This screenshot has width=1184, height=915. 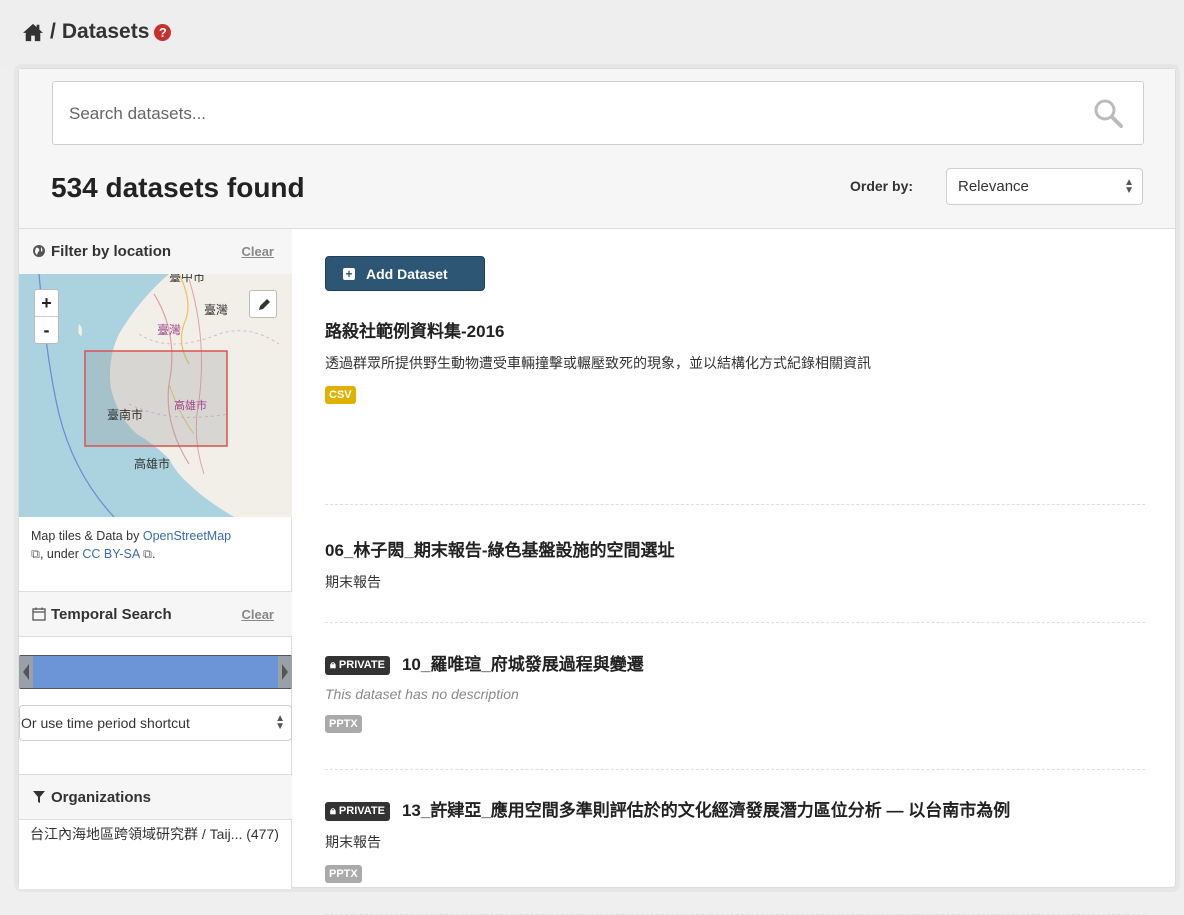 I want to click on organizations-header: Organizations, so click(x=155, y=797).